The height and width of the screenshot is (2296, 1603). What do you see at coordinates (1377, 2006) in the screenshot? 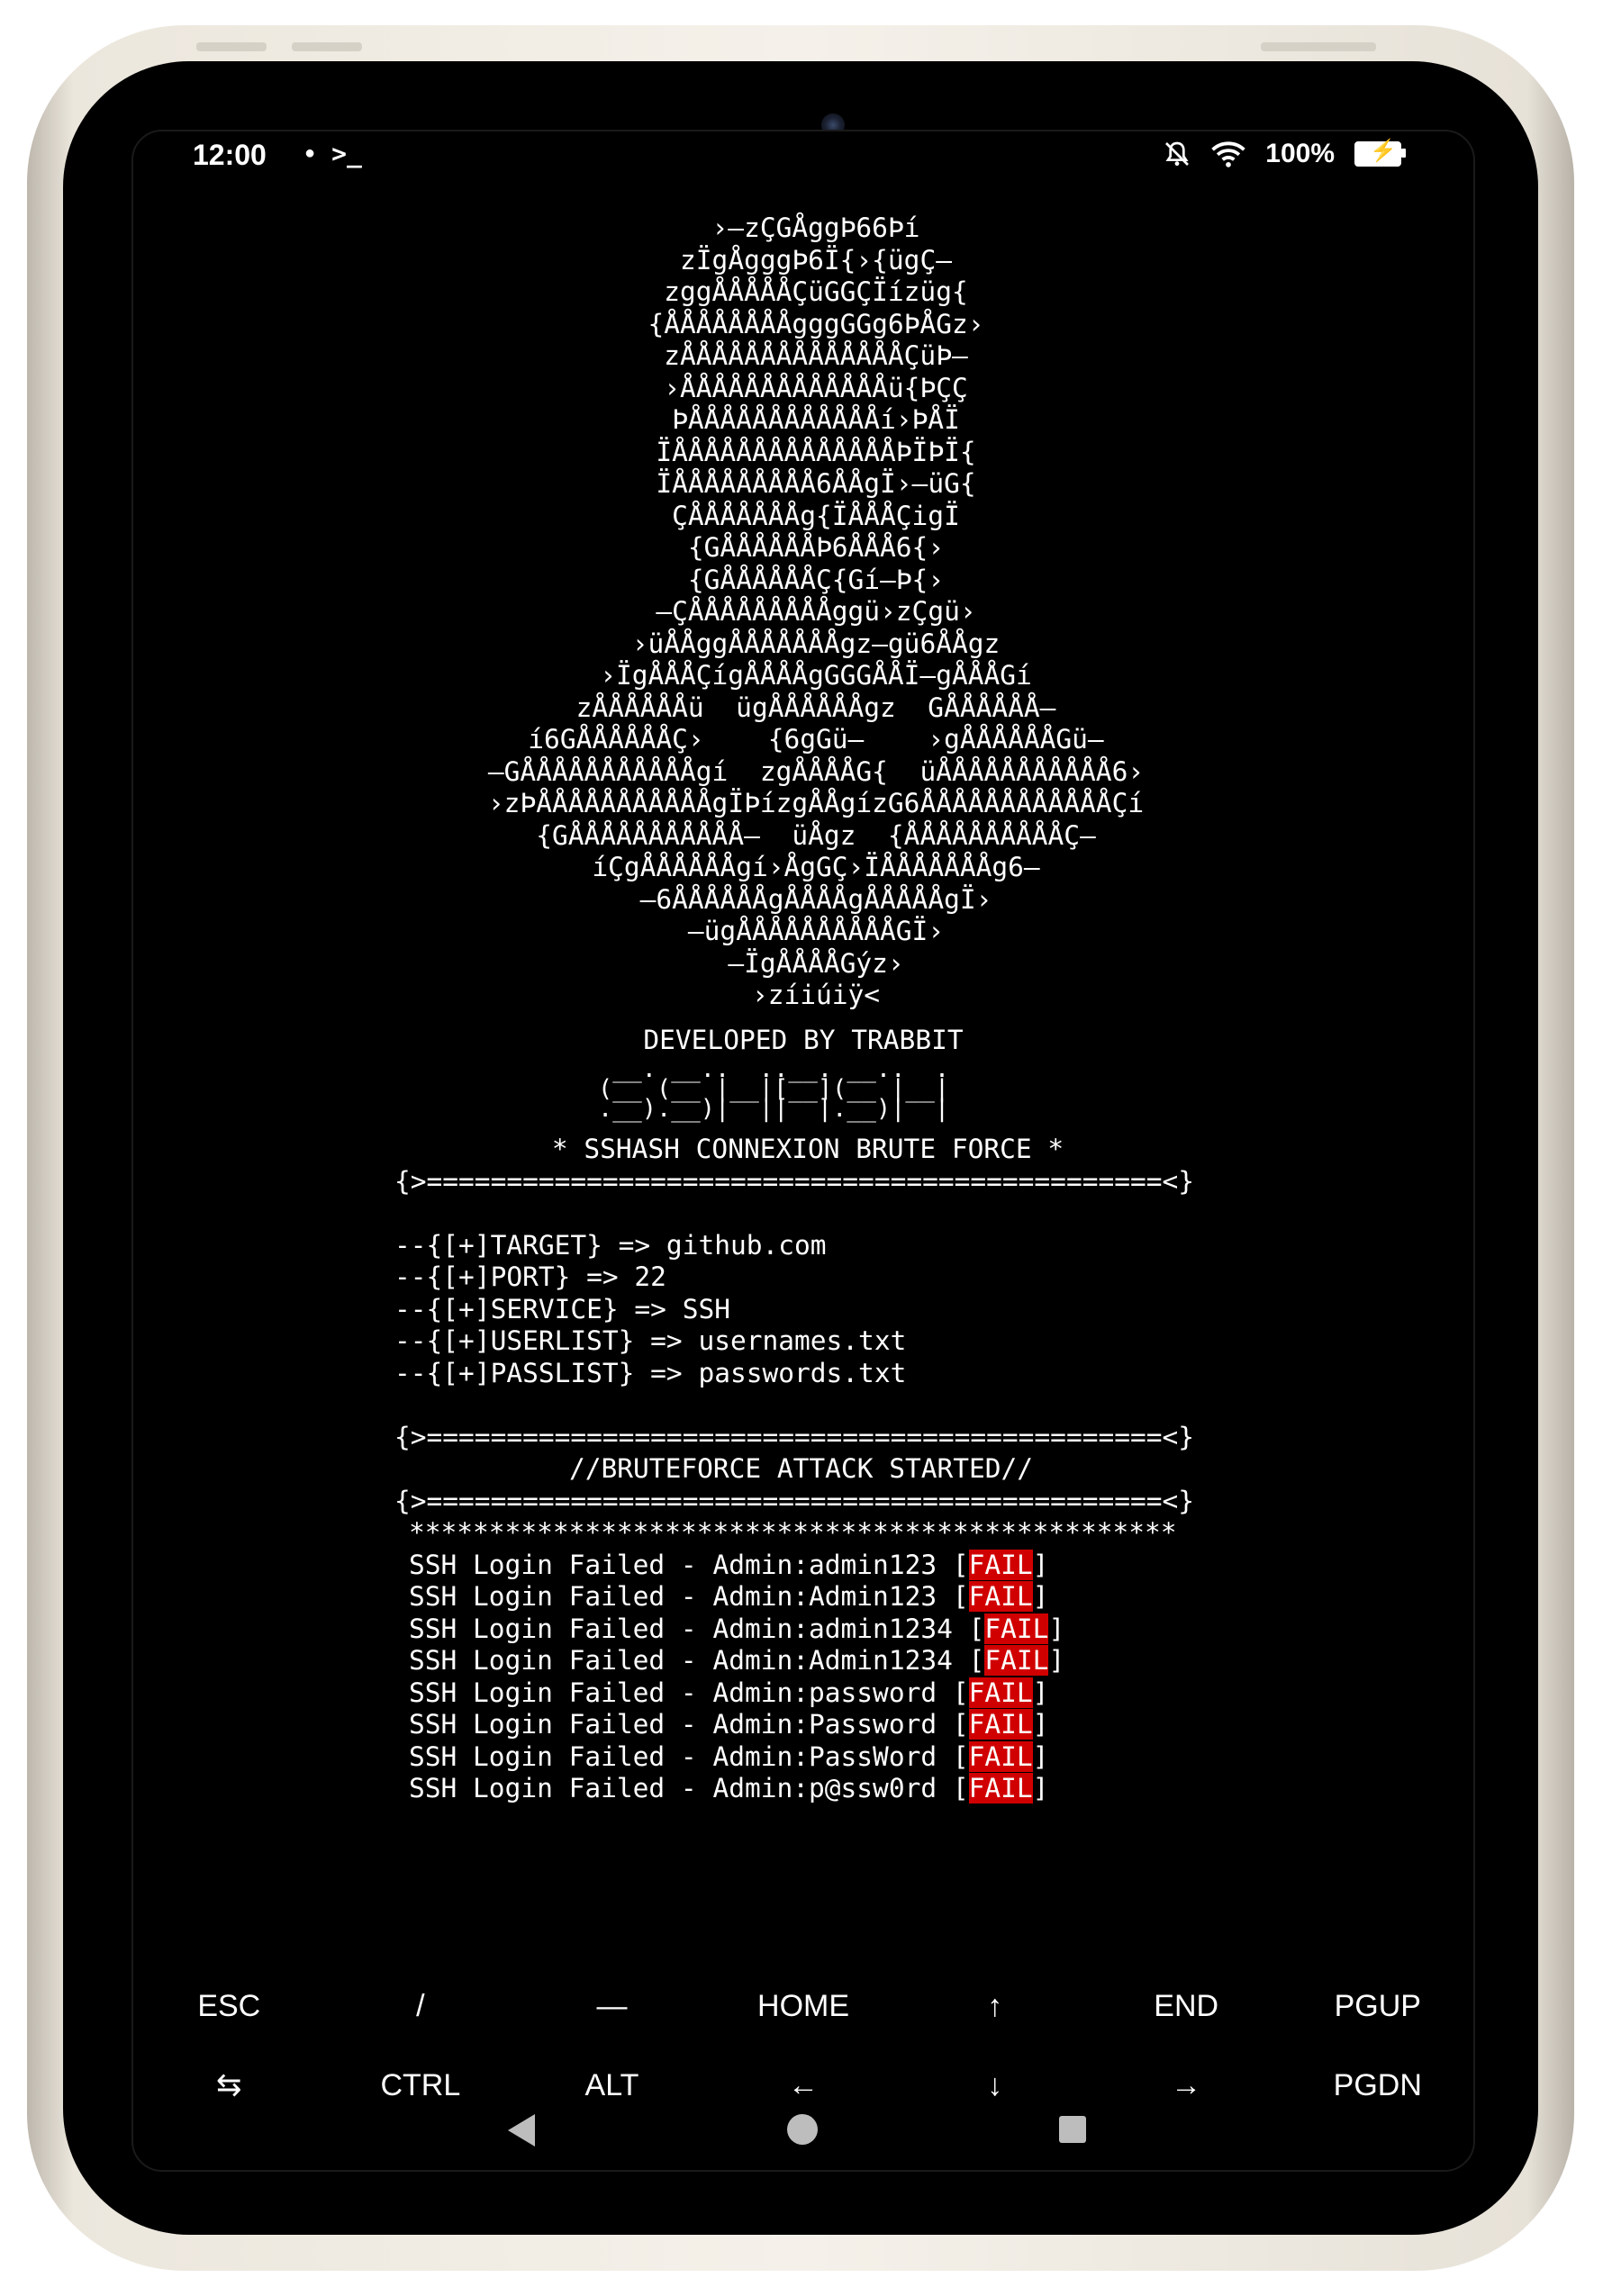
I see `key-pgup: PGUP` at bounding box center [1377, 2006].